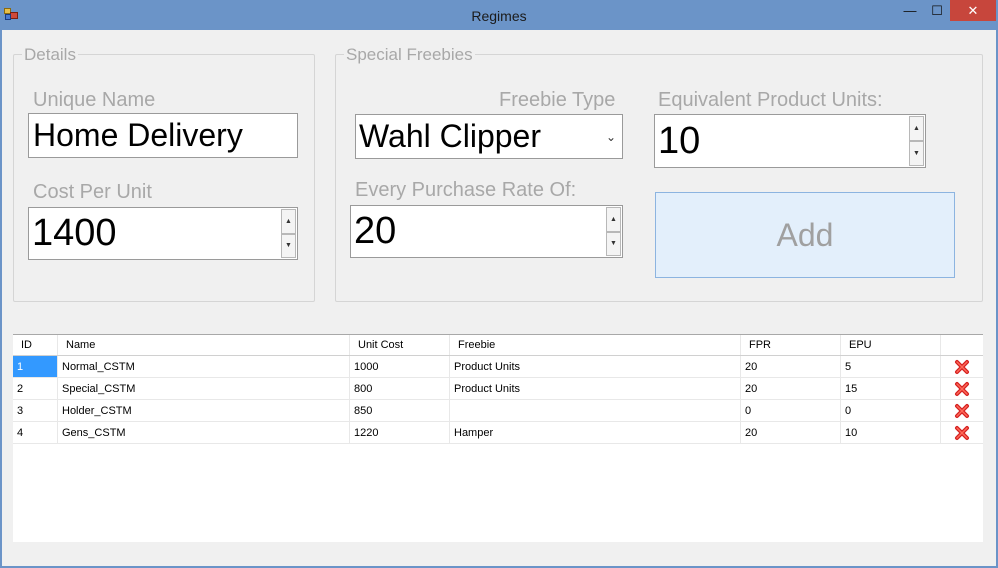  I want to click on close-icon: ✕, so click(973, 10).